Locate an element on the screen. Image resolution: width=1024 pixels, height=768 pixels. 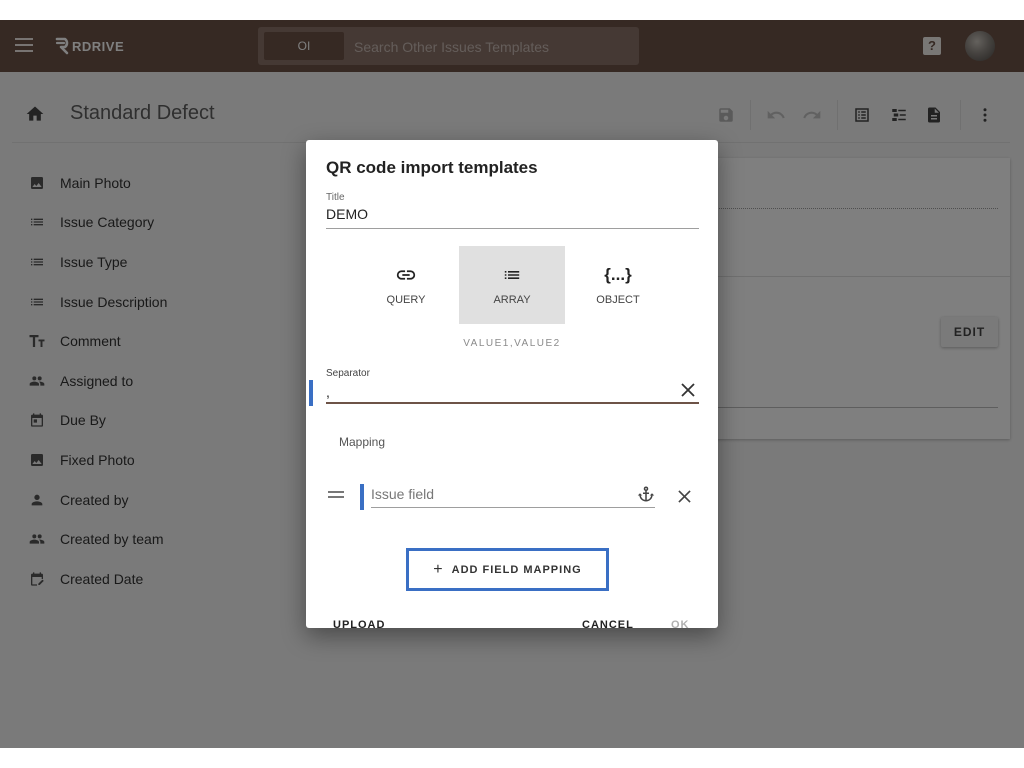
mode-query-button: QUERY is located at coordinates (406, 285).